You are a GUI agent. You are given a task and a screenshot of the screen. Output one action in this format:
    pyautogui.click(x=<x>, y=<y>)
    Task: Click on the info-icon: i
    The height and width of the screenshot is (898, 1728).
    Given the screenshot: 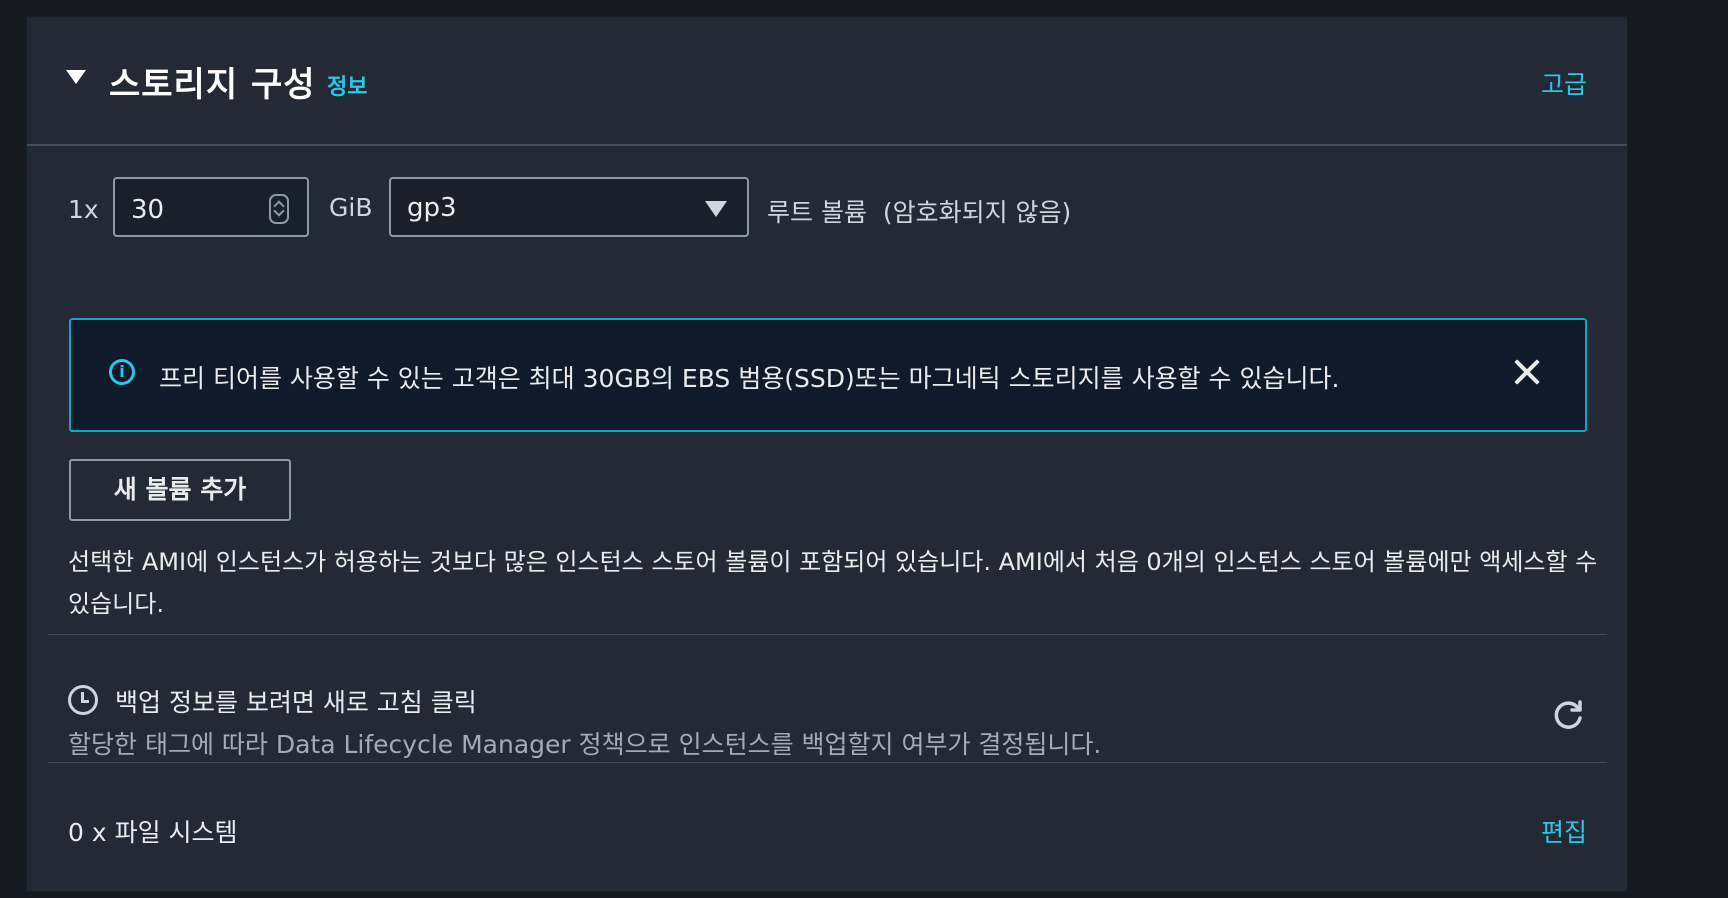 What is the action you would take?
    pyautogui.click(x=122, y=372)
    